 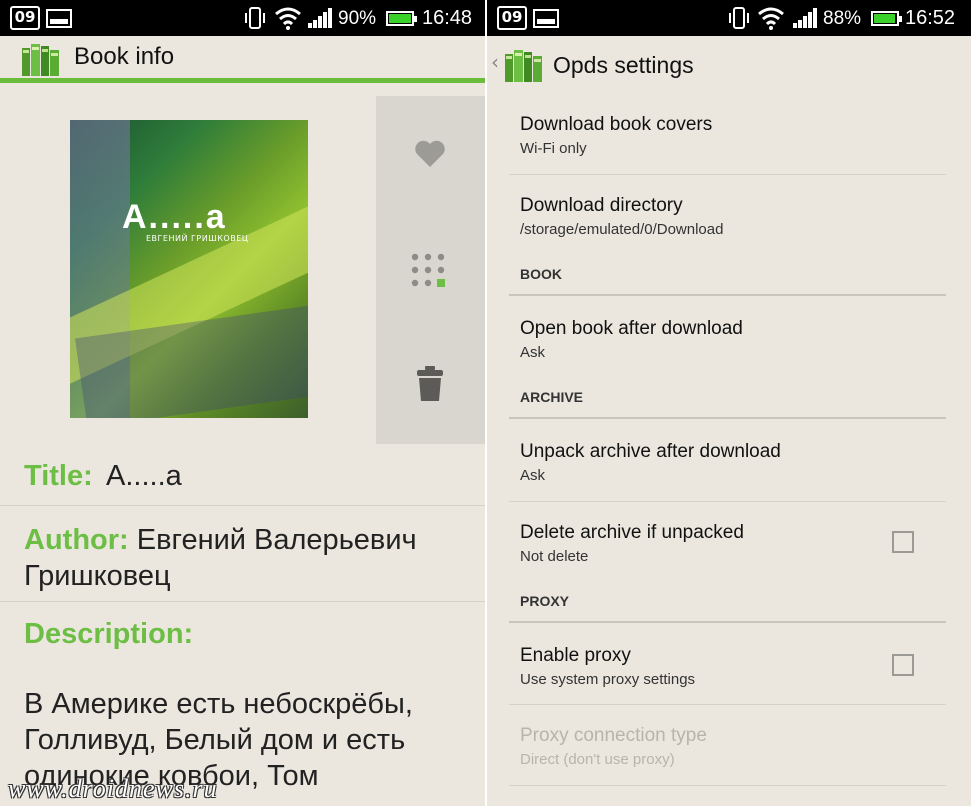 What do you see at coordinates (174, 217) in the screenshot?
I see `cover-title: А.....а` at bounding box center [174, 217].